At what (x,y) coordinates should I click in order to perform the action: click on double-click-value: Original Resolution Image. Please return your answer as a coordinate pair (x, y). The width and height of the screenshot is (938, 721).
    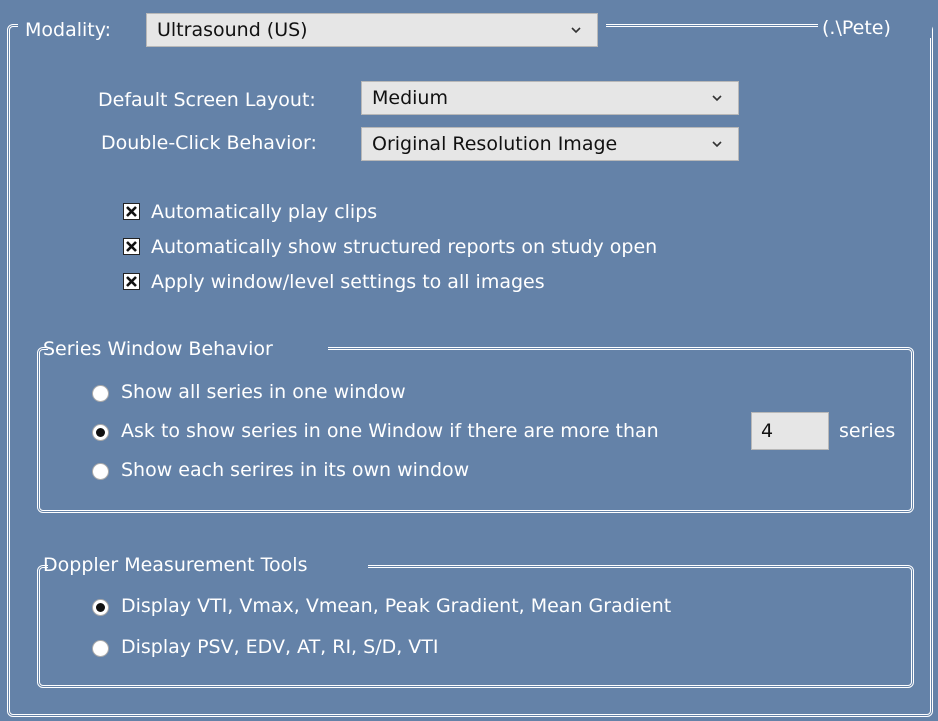
    Looking at the image, I should click on (495, 144).